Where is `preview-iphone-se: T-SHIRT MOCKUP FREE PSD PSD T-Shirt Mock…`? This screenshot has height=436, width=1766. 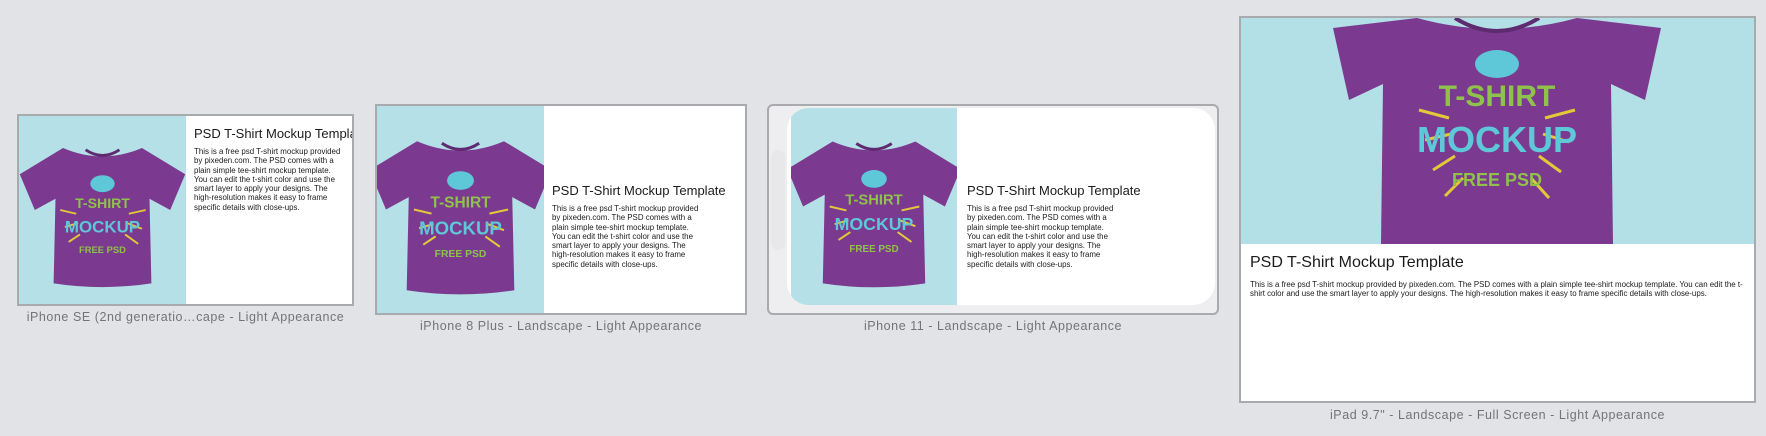
preview-iphone-se: T-SHIRT MOCKUP FREE PSD PSD T-Shirt Mock… is located at coordinates (185, 210).